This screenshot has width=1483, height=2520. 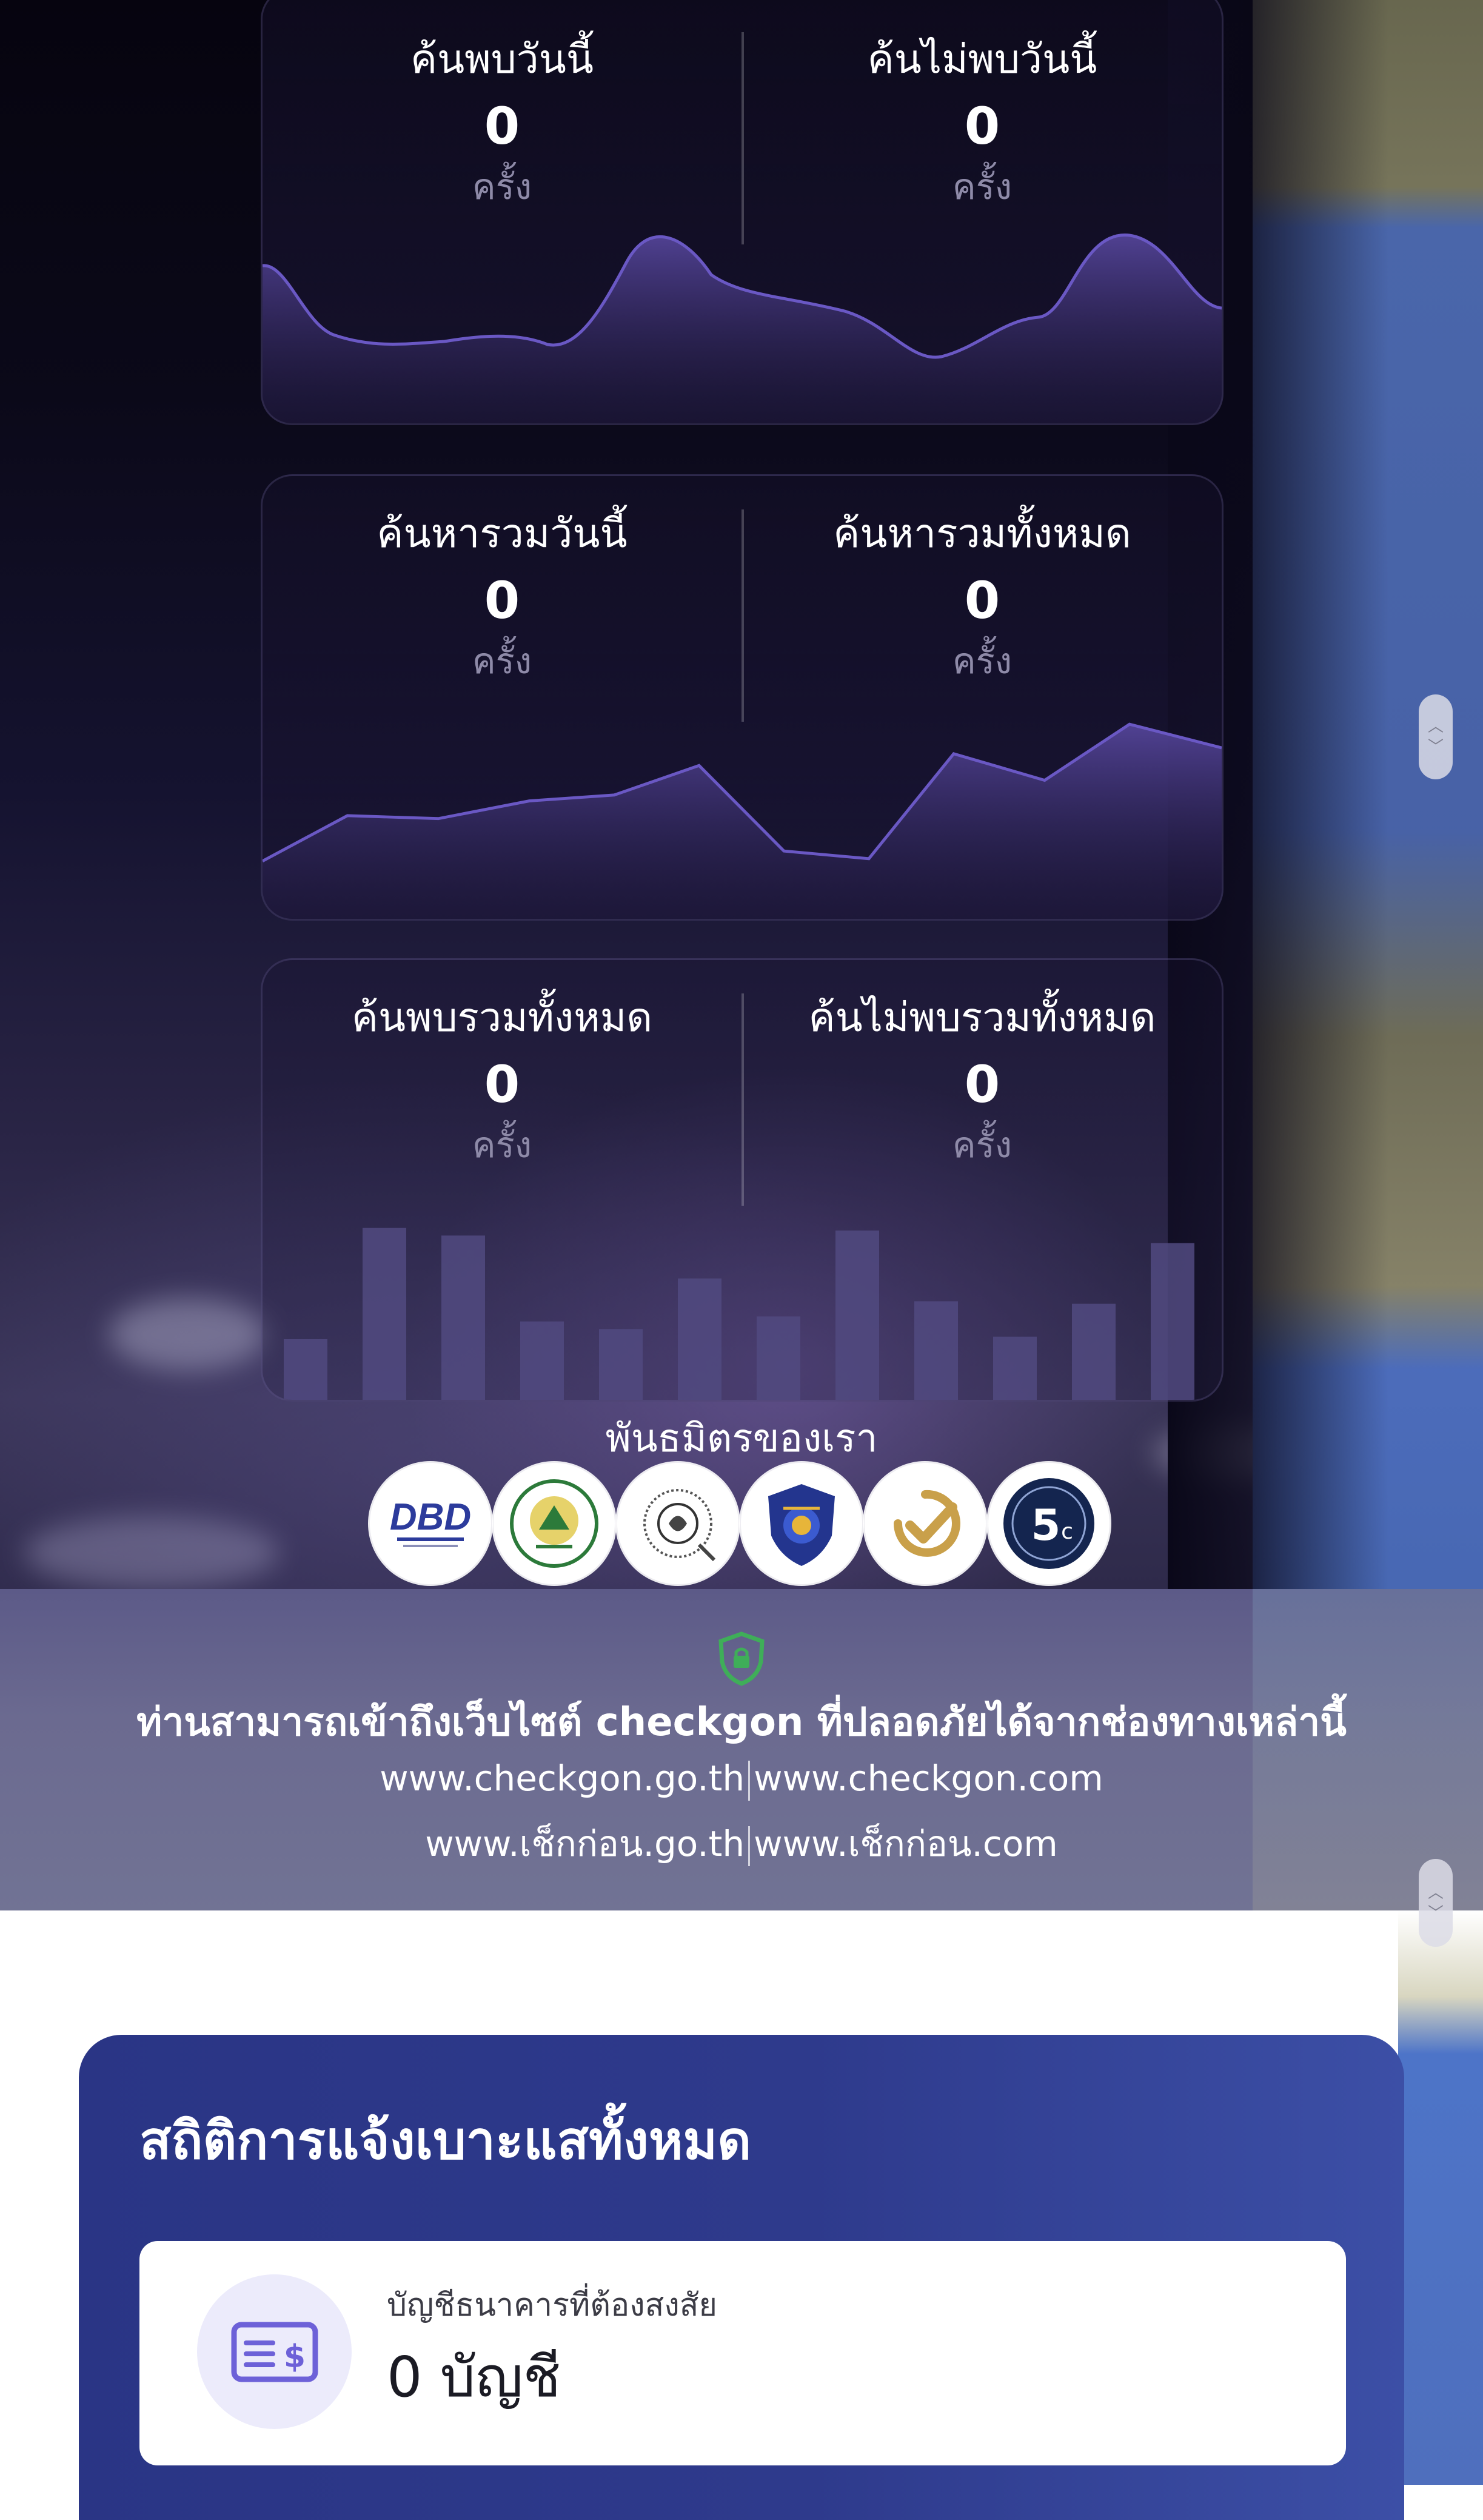 I want to click on stat-label: ค้นพบวันนี้, so click(x=502, y=59).